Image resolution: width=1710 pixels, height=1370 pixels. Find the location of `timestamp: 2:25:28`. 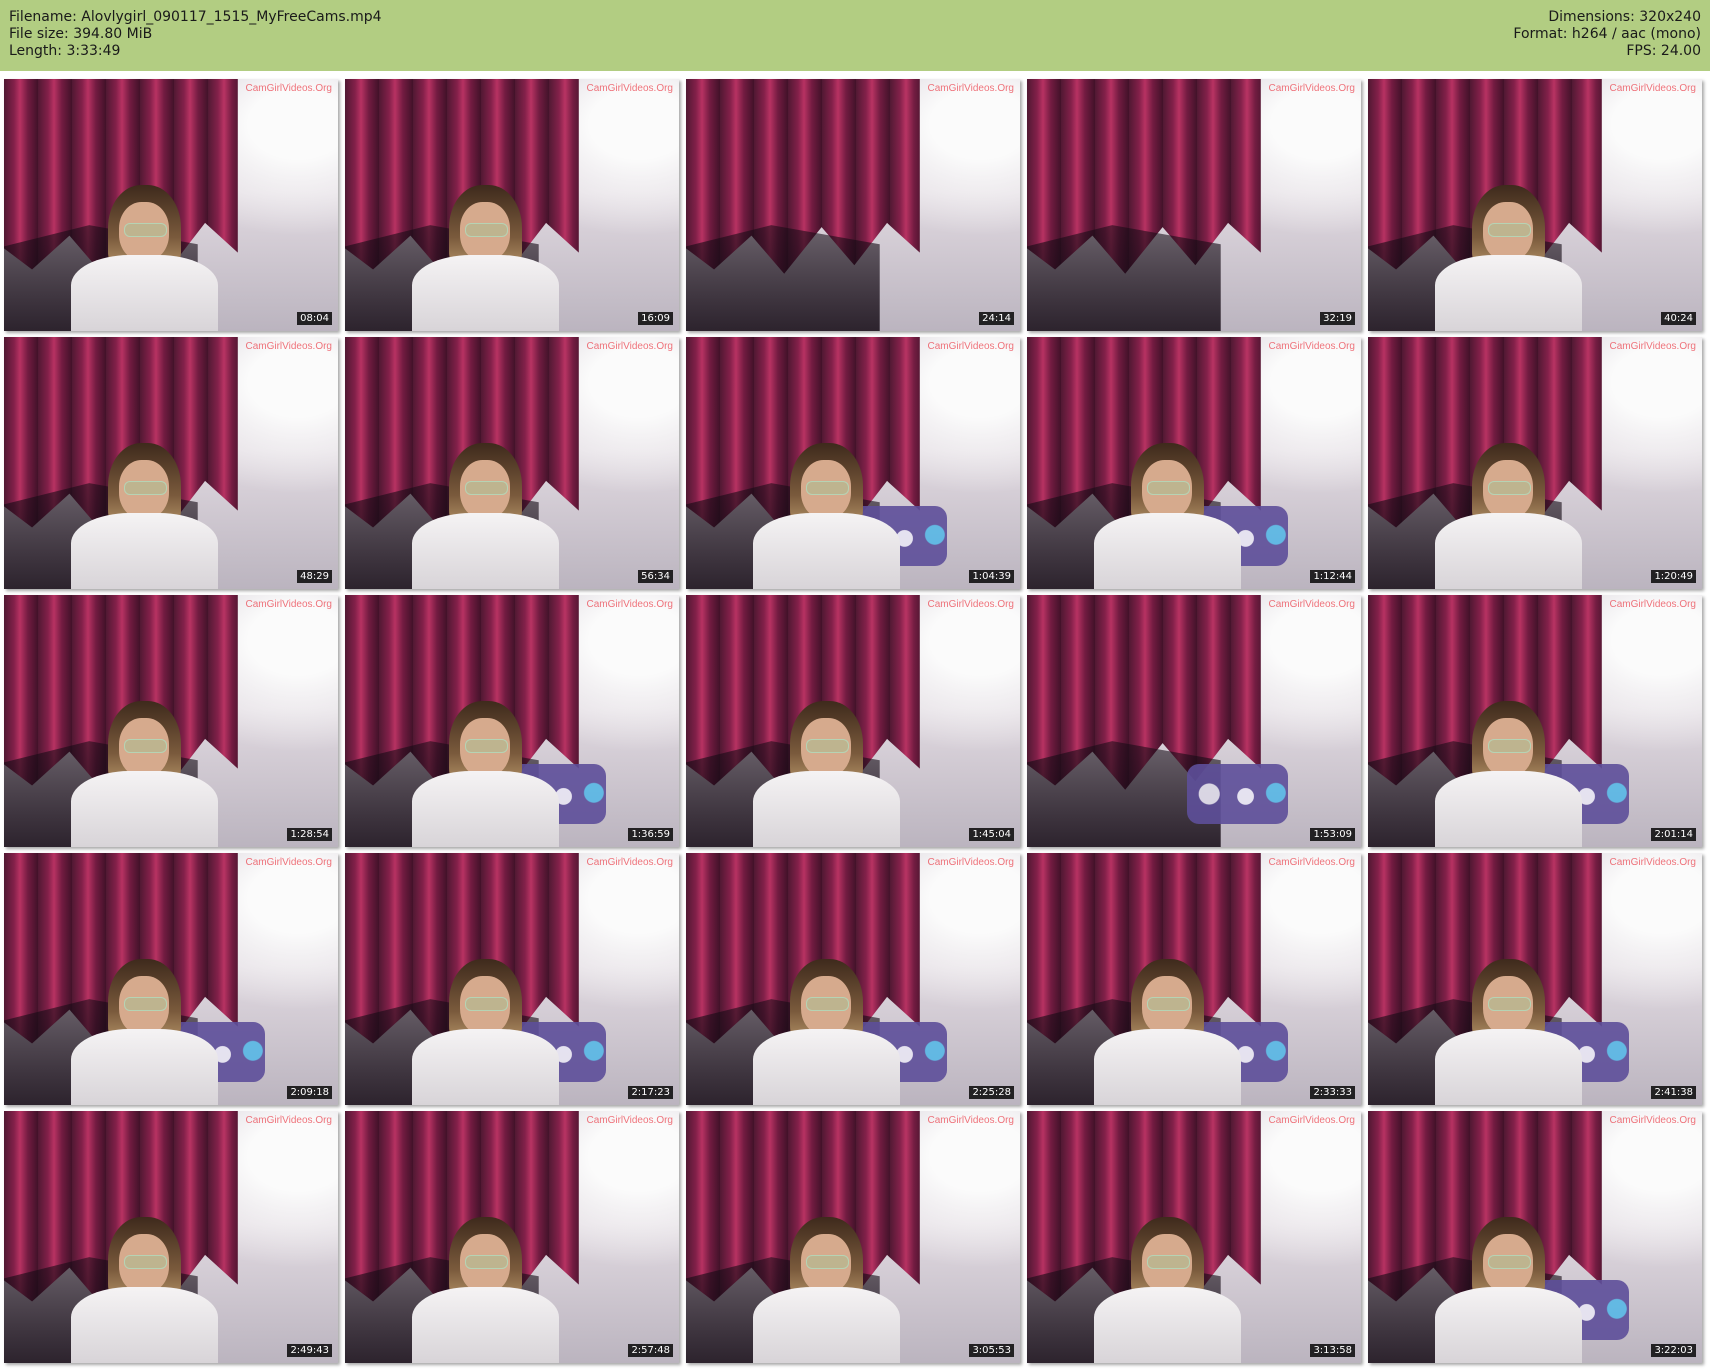

timestamp: 2:25:28 is located at coordinates (991, 1092).